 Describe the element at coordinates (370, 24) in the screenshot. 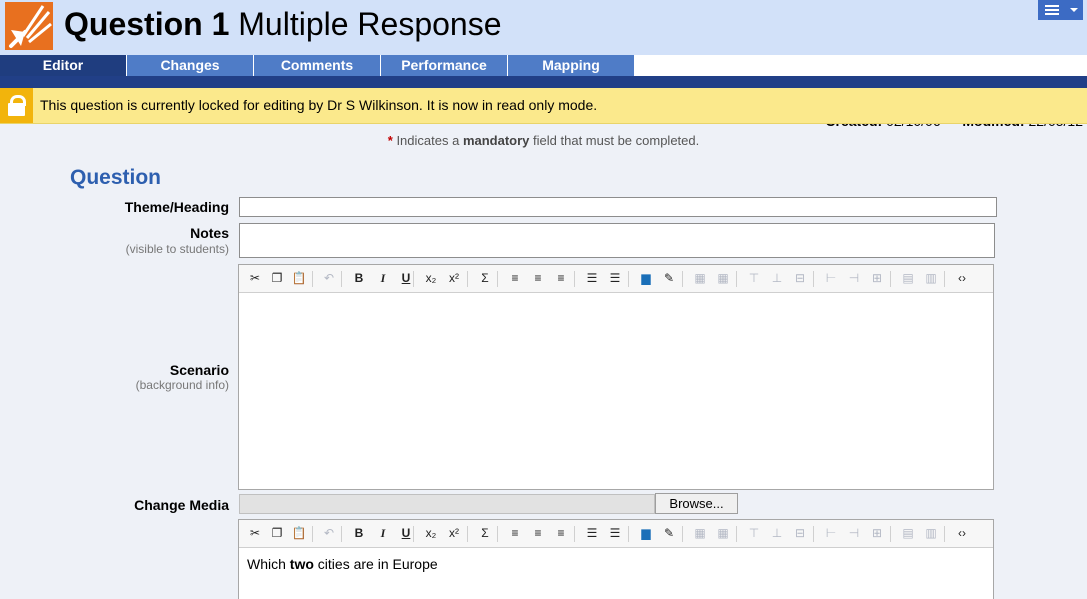

I see `question-type: Multiple Response` at that location.